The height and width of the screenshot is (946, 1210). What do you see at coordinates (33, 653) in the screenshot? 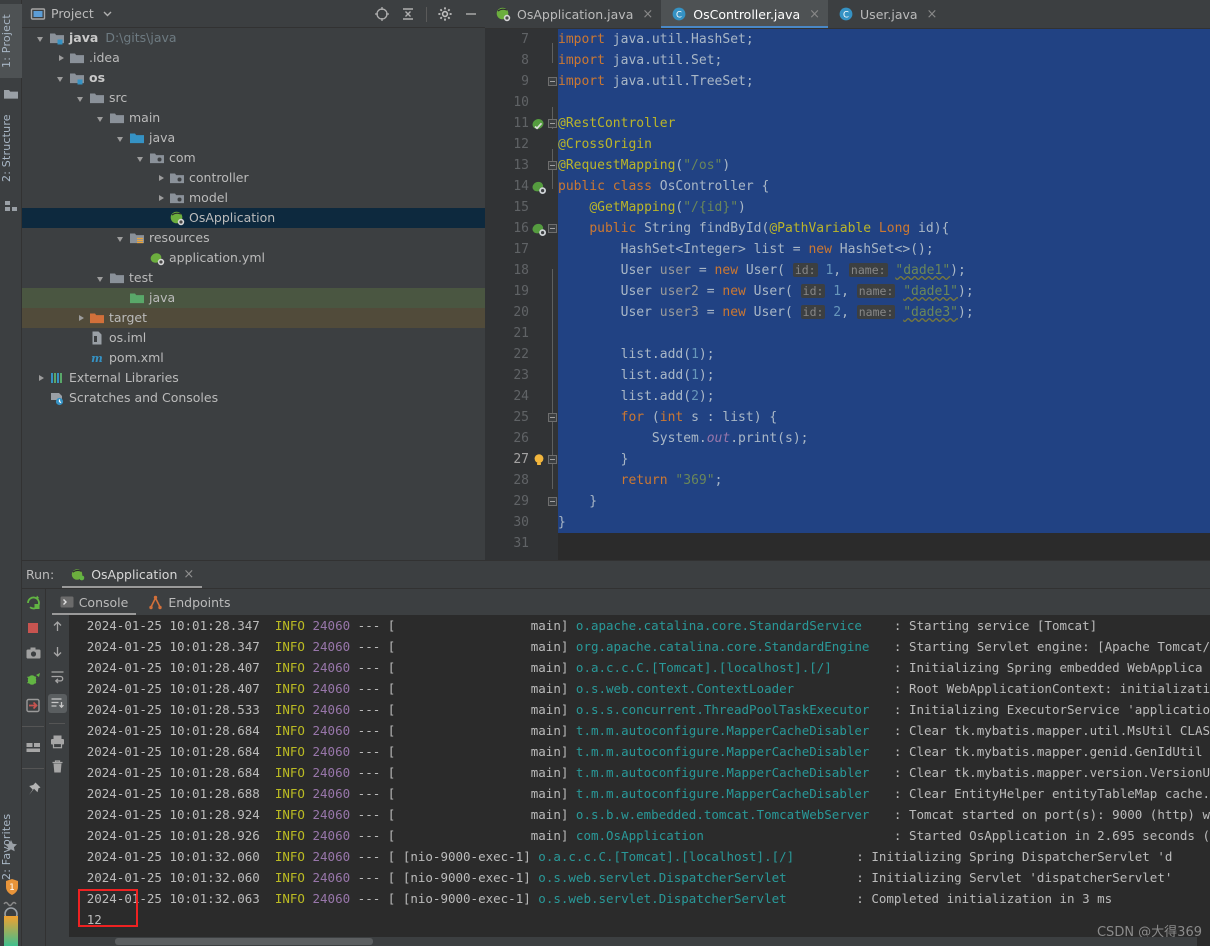
I see `camera-icon` at bounding box center [33, 653].